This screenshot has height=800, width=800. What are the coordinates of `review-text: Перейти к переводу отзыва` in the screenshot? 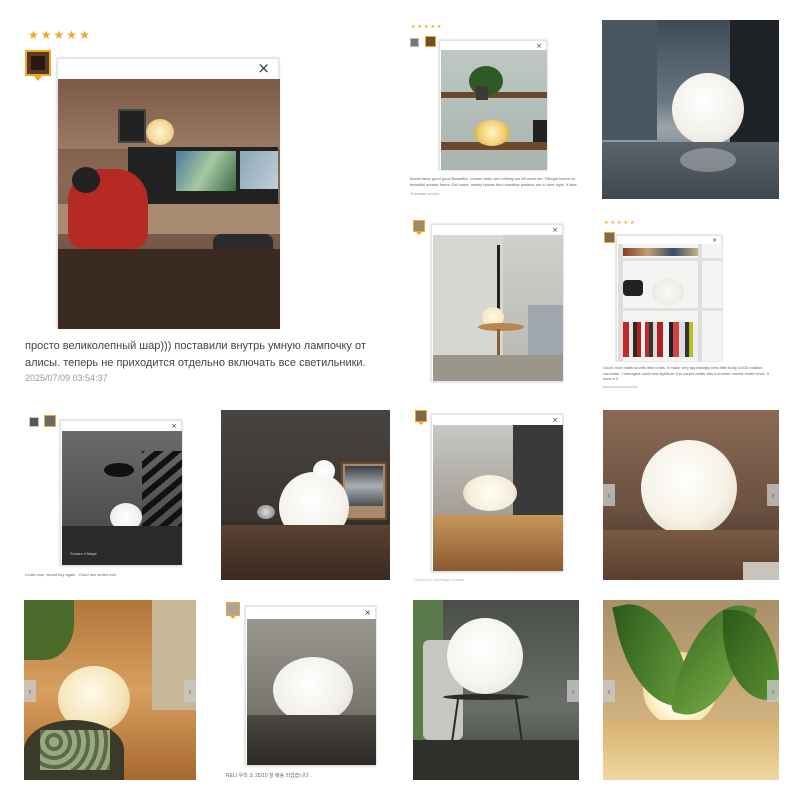 It's located at (439, 579).